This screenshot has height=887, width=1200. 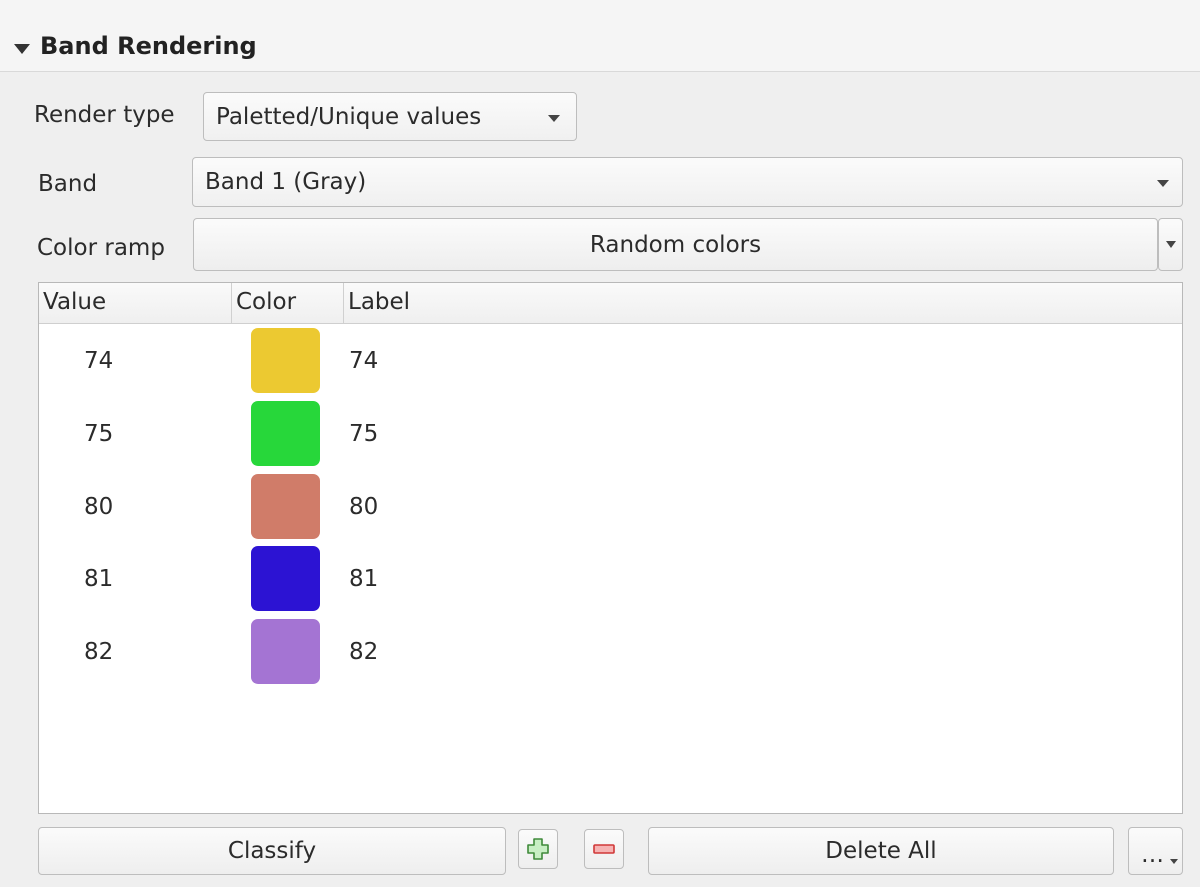 What do you see at coordinates (610, 433) in the screenshot?
I see `table-row: 75 75` at bounding box center [610, 433].